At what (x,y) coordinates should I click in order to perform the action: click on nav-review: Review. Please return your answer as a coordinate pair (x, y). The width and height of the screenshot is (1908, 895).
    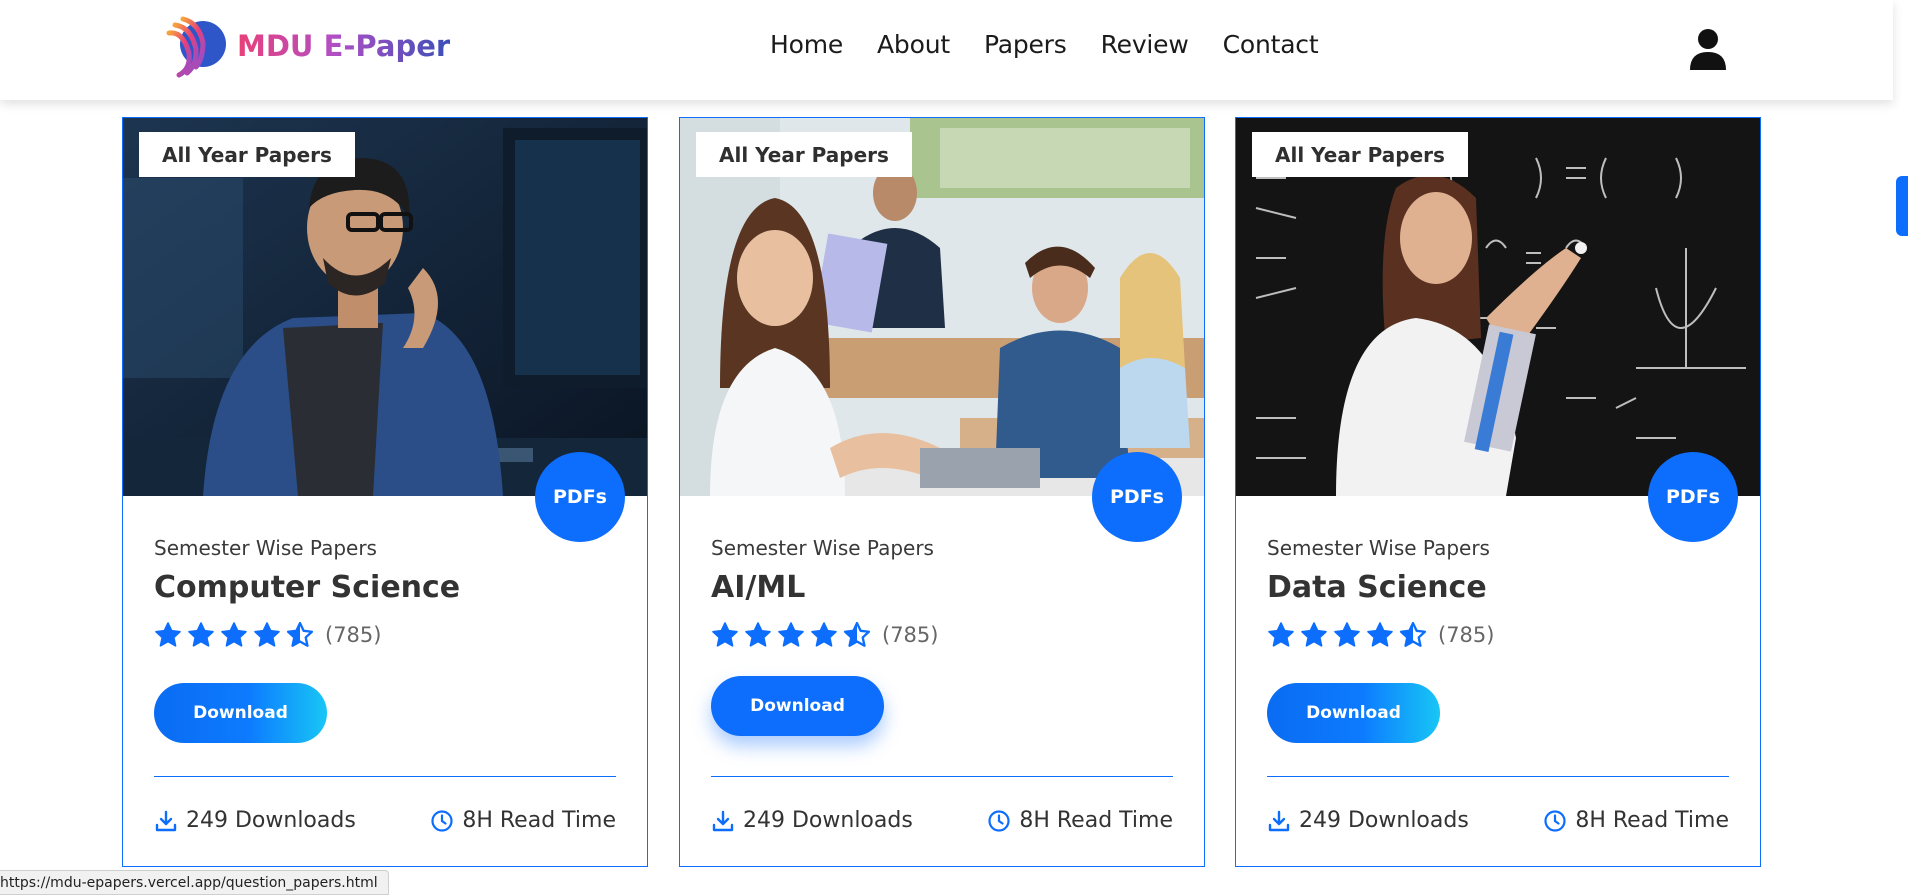
    Looking at the image, I should click on (1145, 44).